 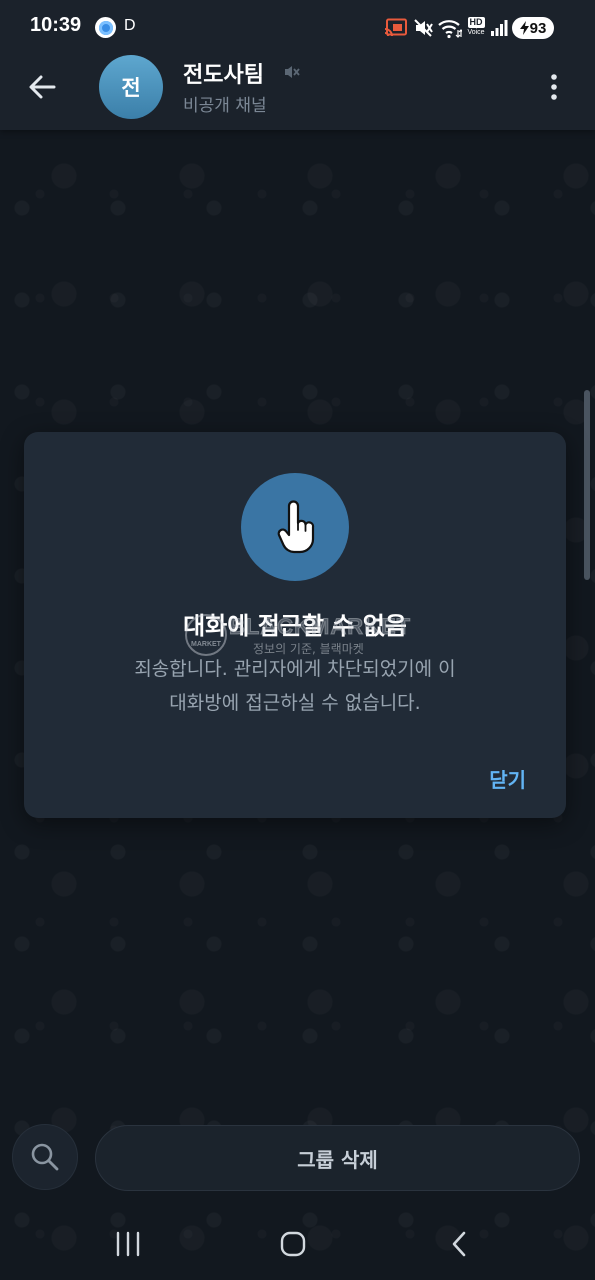 I want to click on hd-voice-icon: HD Voice, so click(x=476, y=28).